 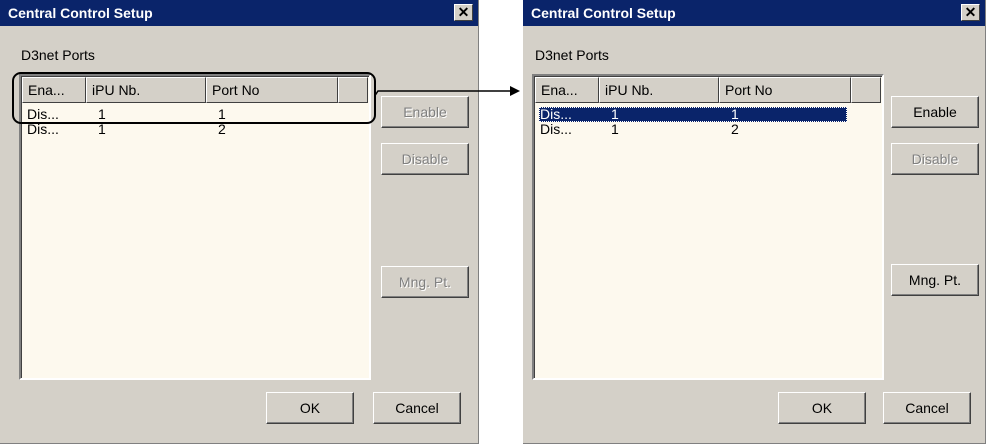 I want to click on table-row: Dis... 1 1, so click(x=180, y=114).